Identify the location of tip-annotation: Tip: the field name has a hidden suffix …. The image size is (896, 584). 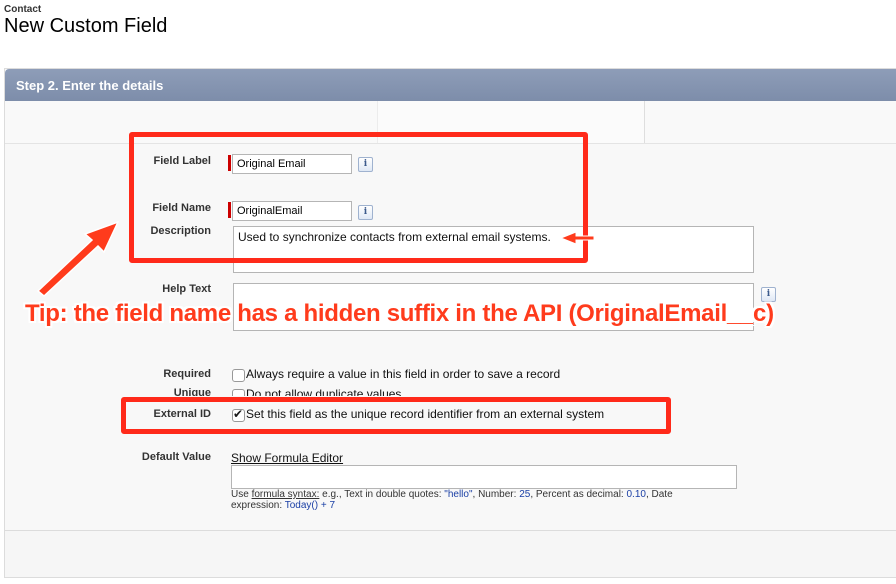
(399, 313).